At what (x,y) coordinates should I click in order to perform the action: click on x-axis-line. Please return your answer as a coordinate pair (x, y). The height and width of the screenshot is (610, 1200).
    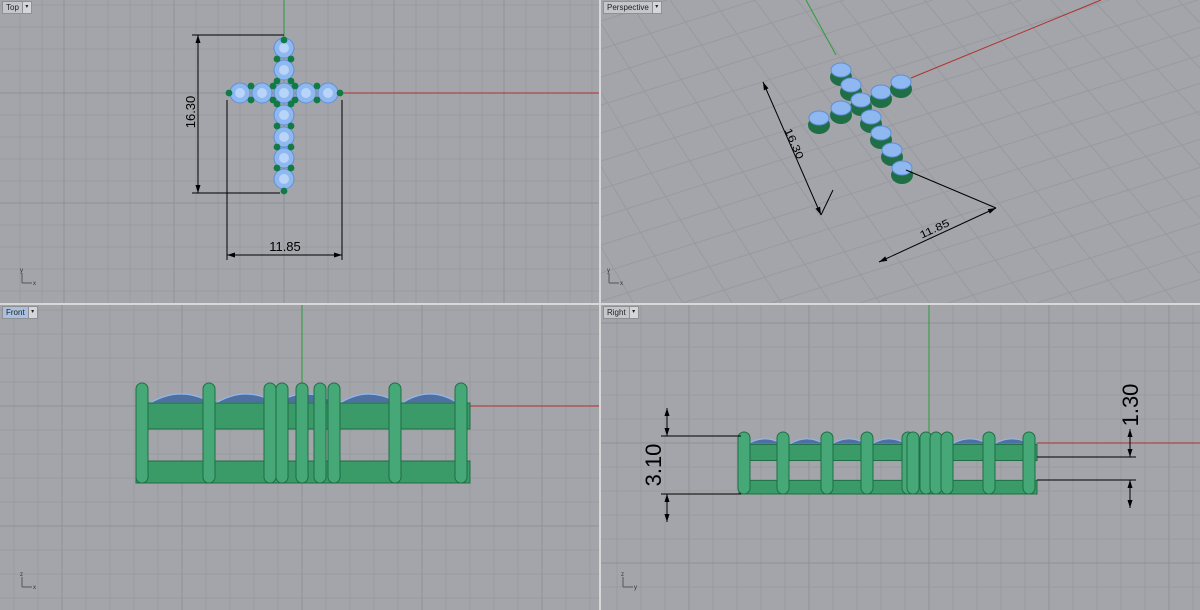
    Looking at the image, I should click on (1006, 39).